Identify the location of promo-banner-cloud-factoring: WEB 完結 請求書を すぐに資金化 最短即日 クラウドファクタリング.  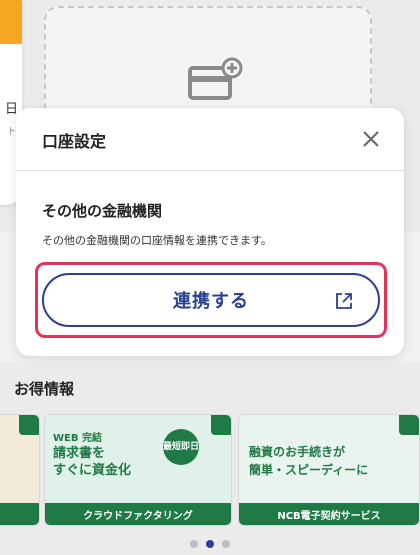
(138, 470).